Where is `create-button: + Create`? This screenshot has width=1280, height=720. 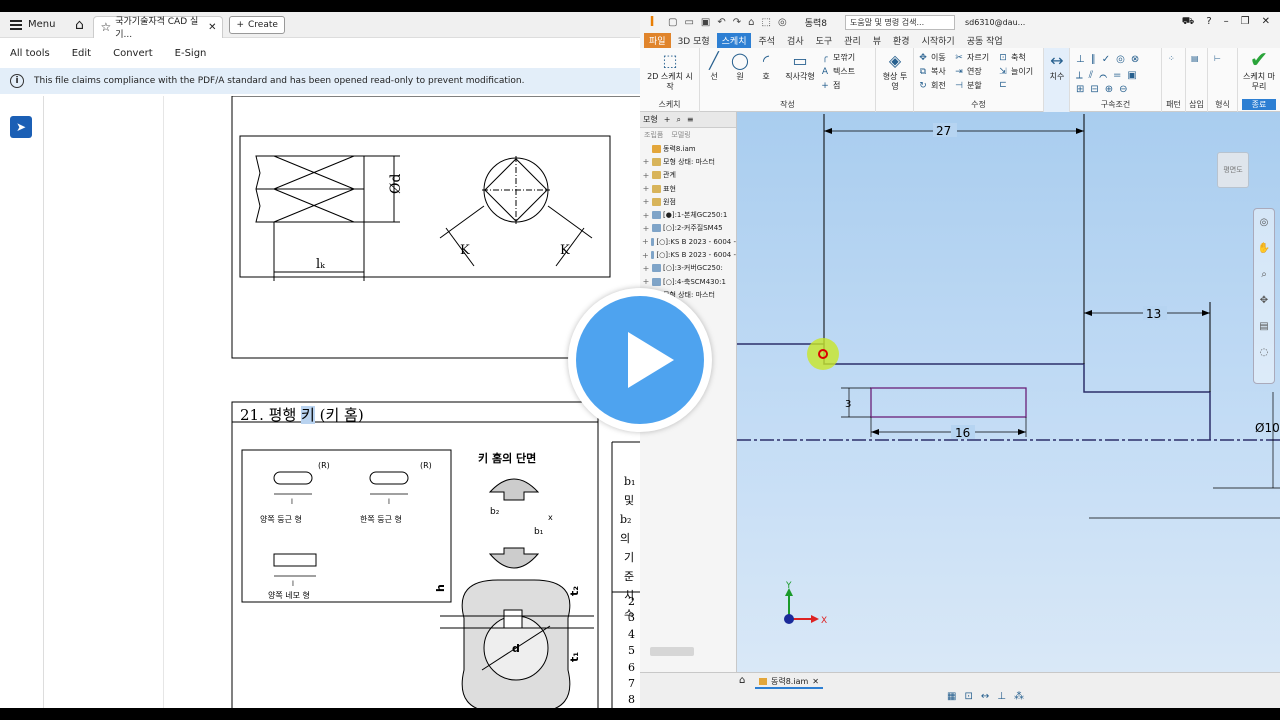
create-button: + Create is located at coordinates (257, 24).